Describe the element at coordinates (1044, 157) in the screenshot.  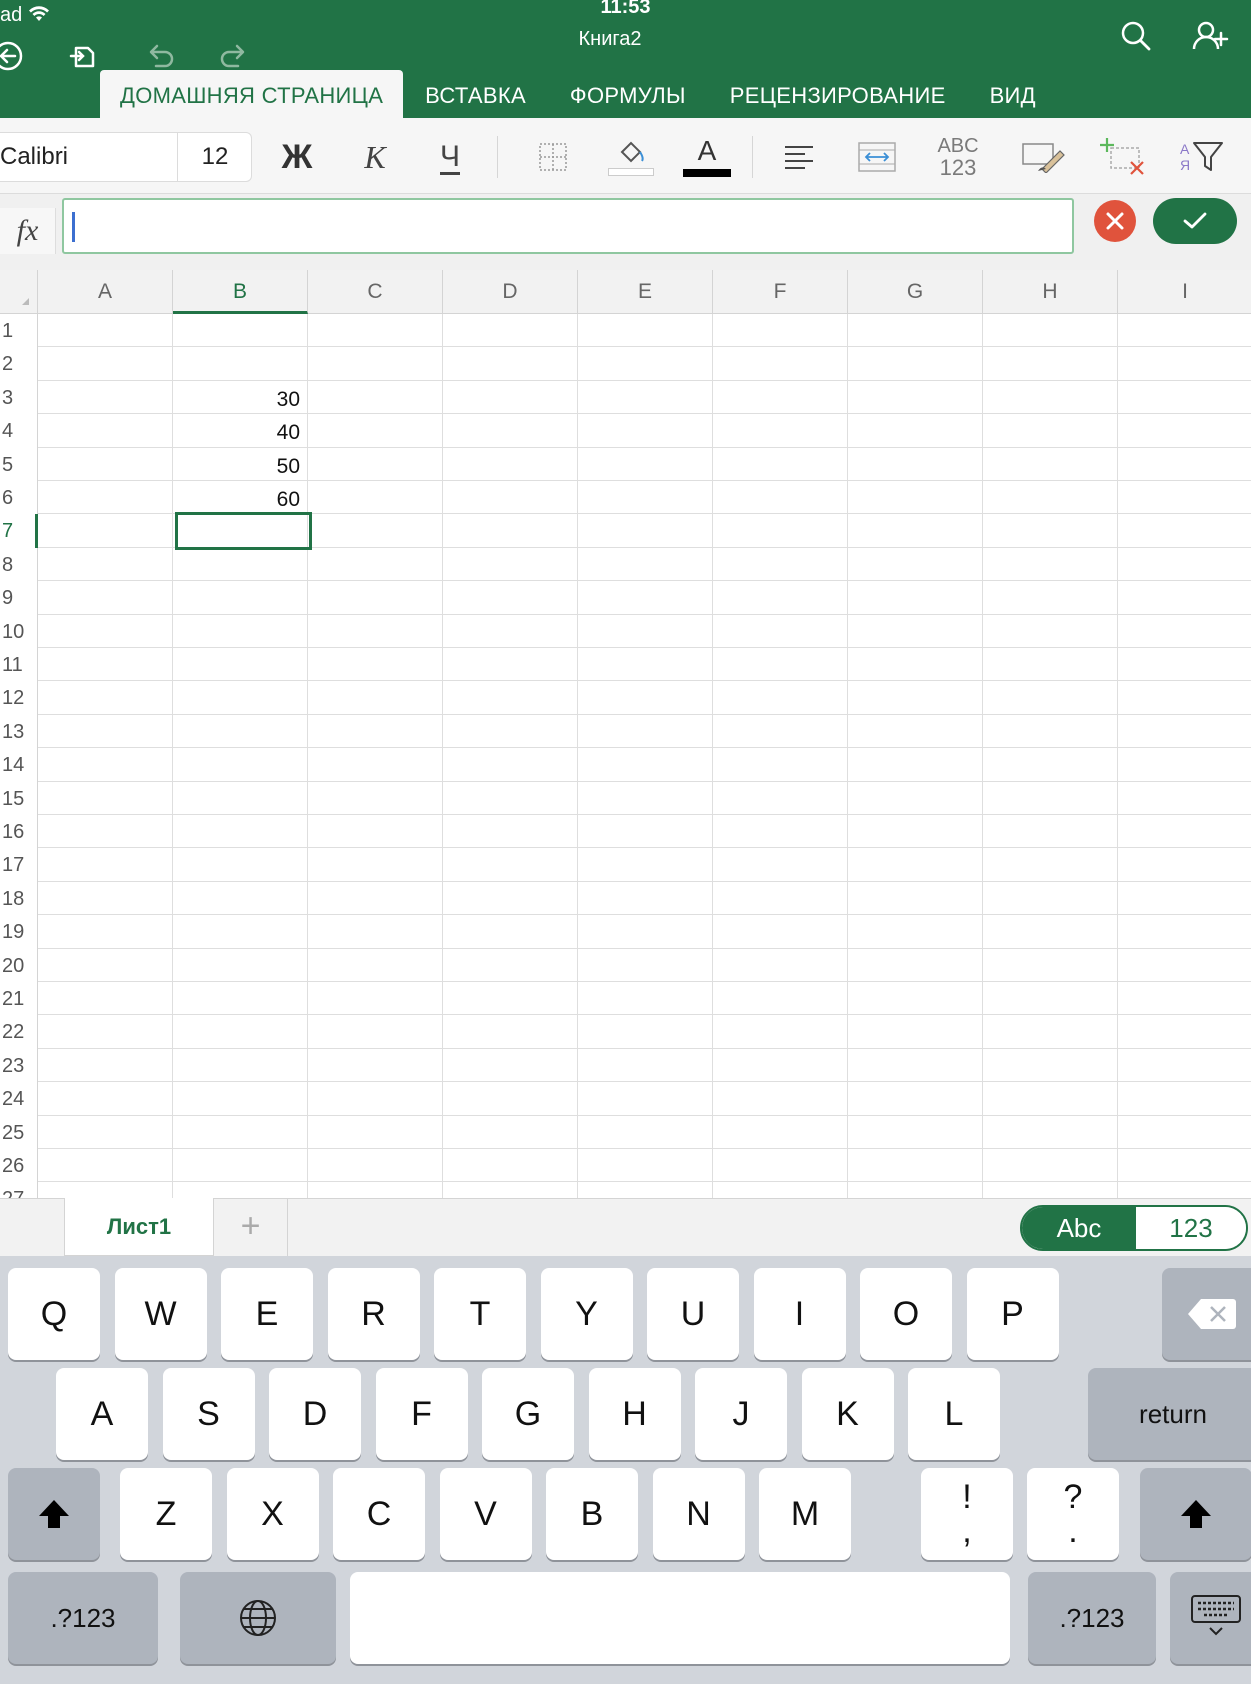
I see `cell-styles-icon` at that location.